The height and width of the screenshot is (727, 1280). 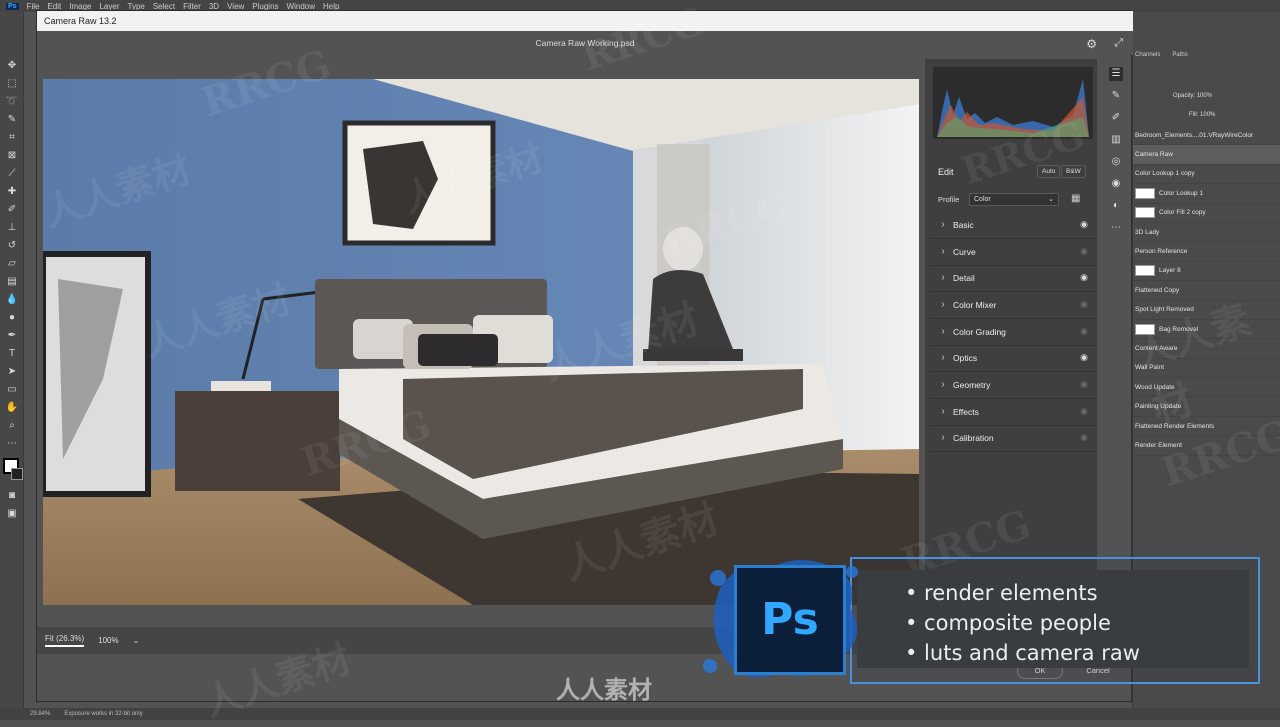 I want to click on layer-name: Flattened Render Elements, so click(x=1175, y=426).